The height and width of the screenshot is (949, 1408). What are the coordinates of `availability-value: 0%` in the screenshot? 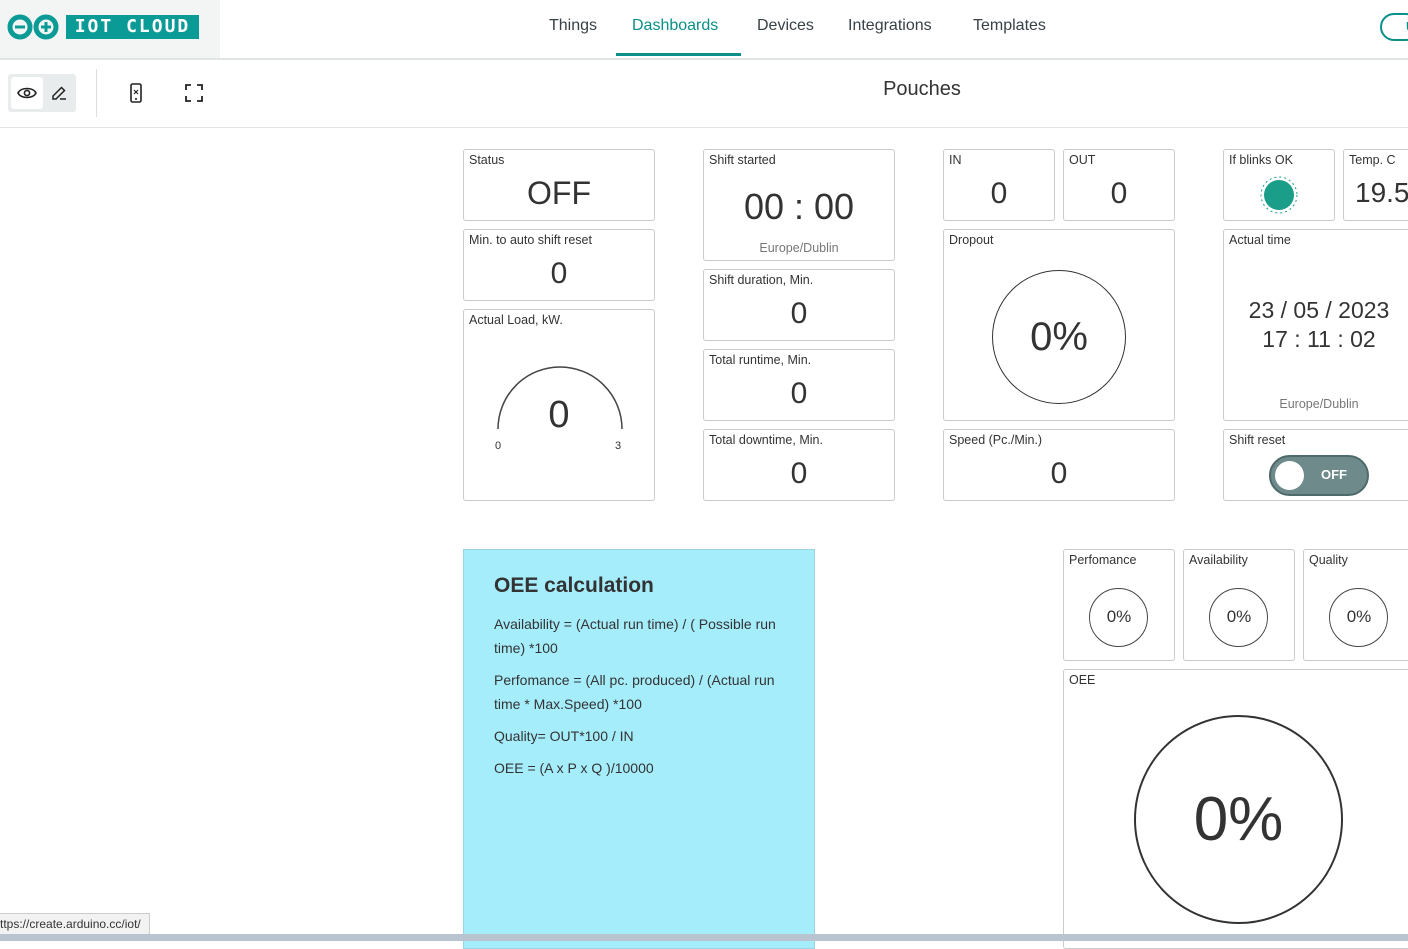 It's located at (1239, 616).